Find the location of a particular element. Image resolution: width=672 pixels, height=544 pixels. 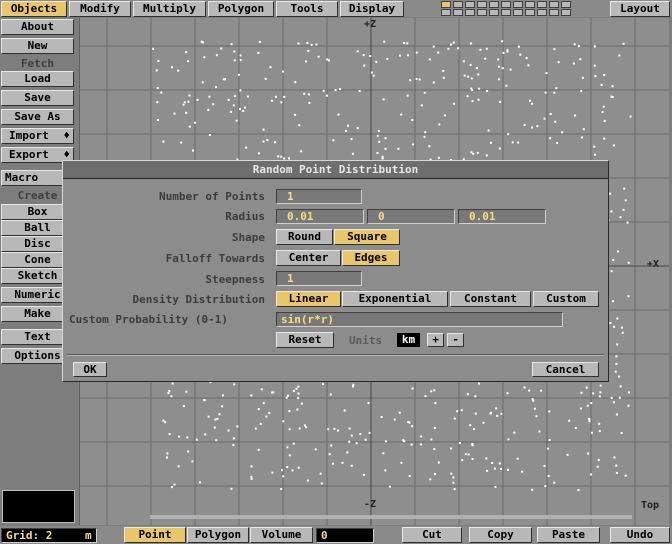

tab-tools: Tools is located at coordinates (307, 9).